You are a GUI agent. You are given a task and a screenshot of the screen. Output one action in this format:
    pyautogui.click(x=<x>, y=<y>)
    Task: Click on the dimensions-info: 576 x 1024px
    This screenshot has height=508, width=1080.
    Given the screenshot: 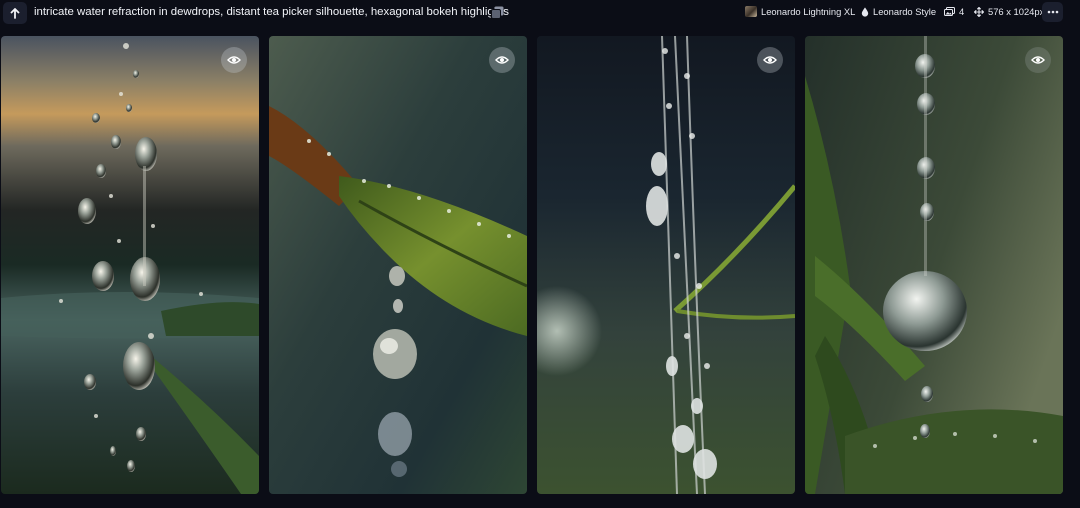 What is the action you would take?
    pyautogui.click(x=1009, y=11)
    